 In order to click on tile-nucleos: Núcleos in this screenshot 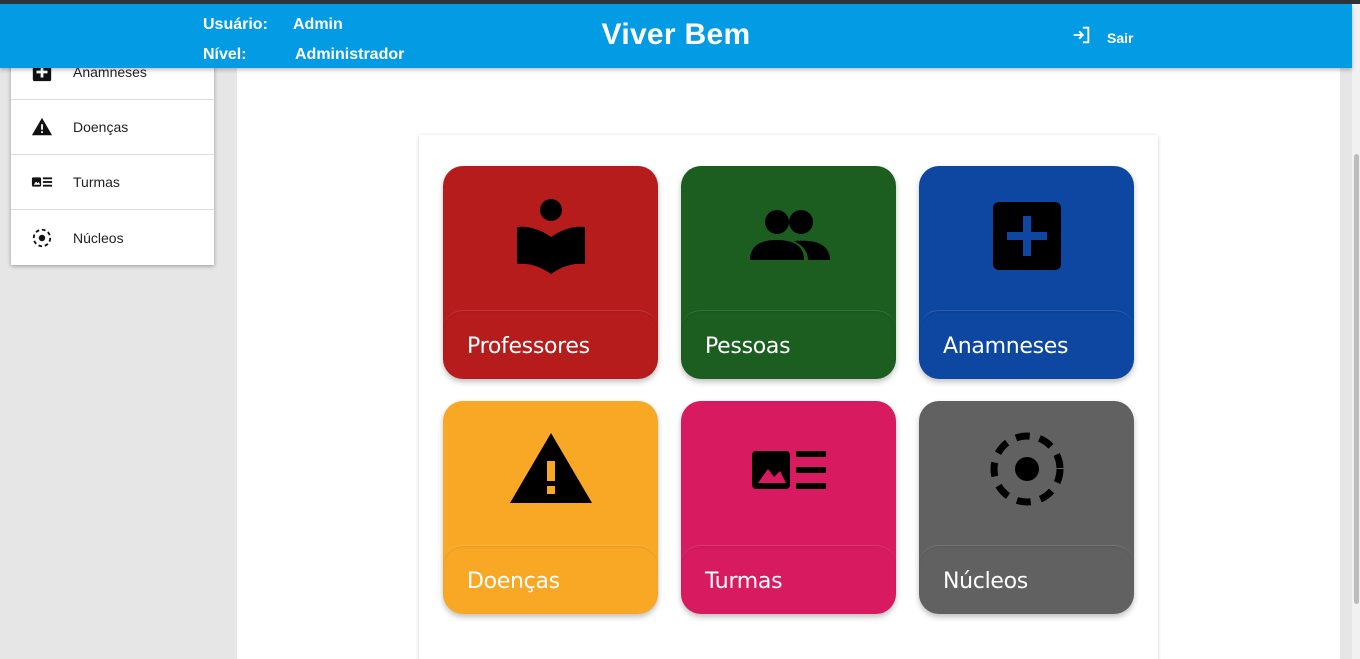, I will do `click(1026, 507)`.